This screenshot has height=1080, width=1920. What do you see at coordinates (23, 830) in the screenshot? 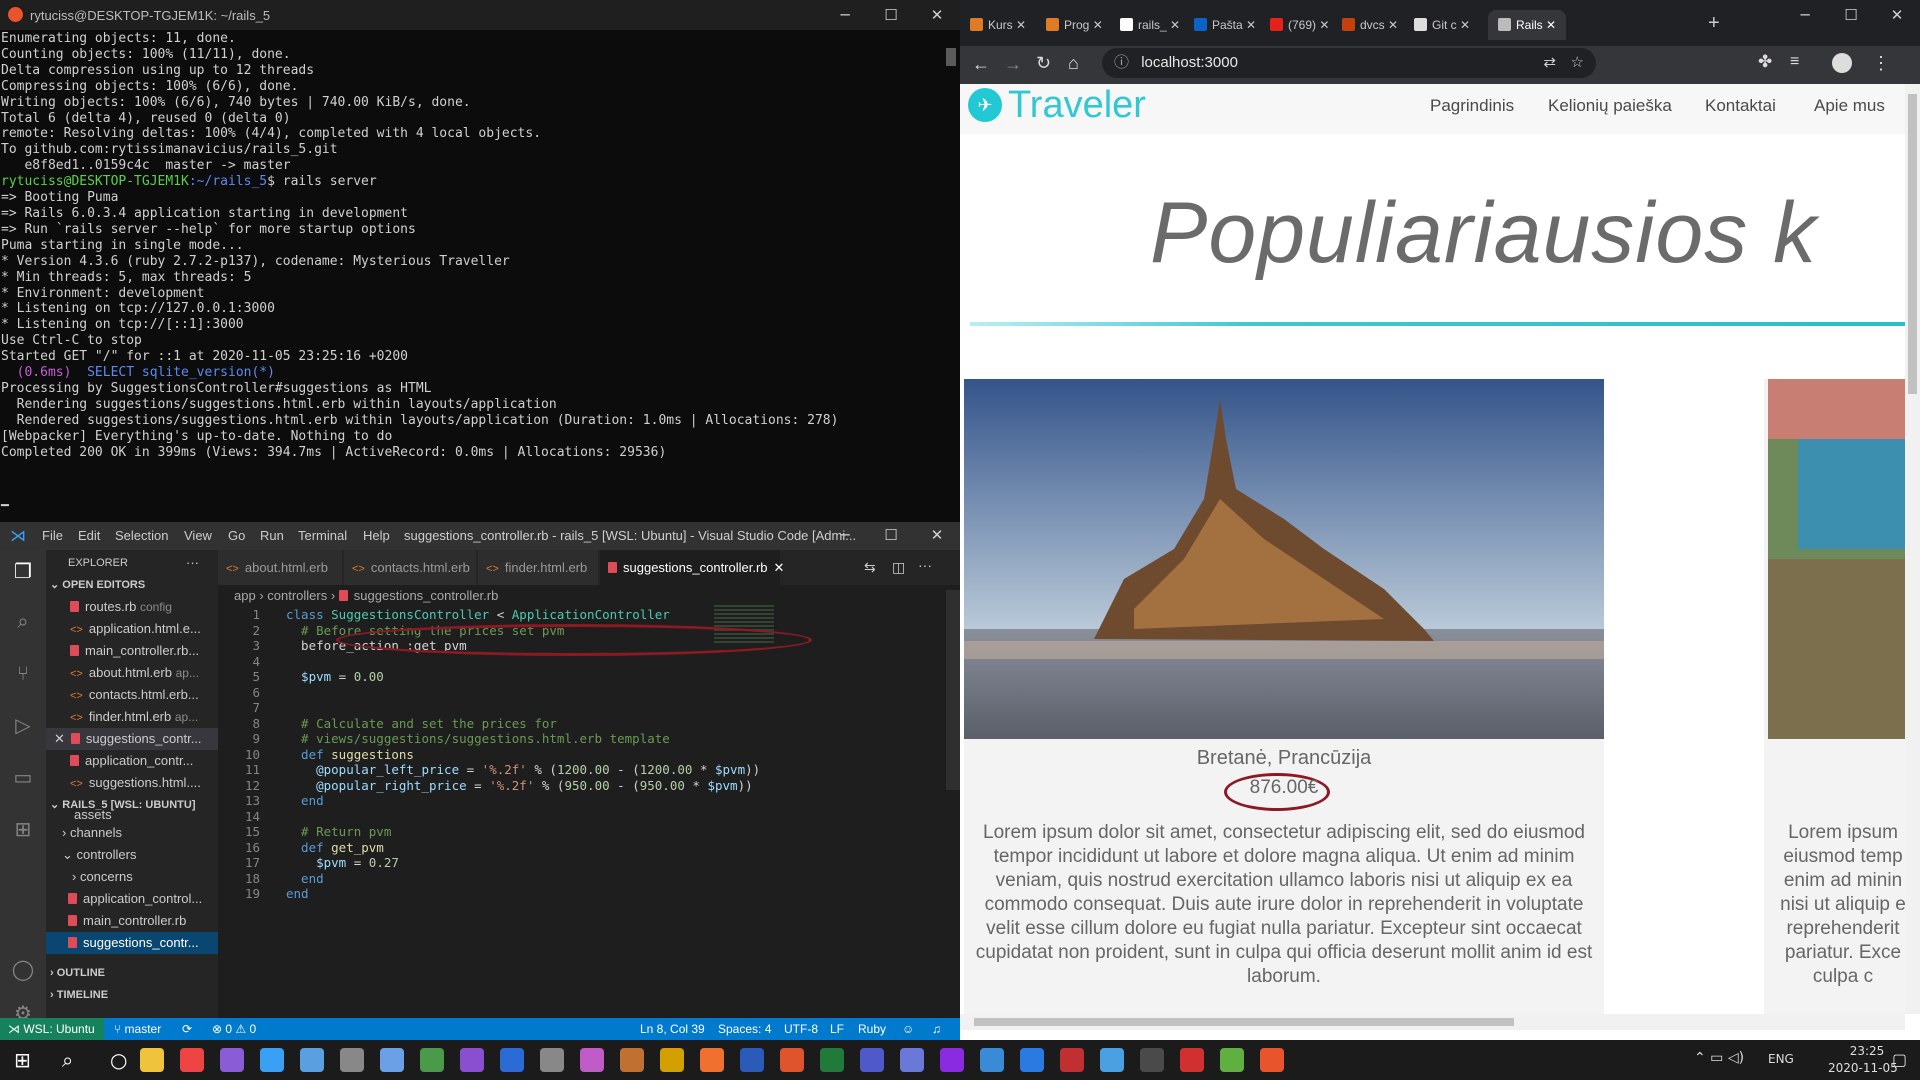
I see `extensions-icon: ⊞` at bounding box center [23, 830].